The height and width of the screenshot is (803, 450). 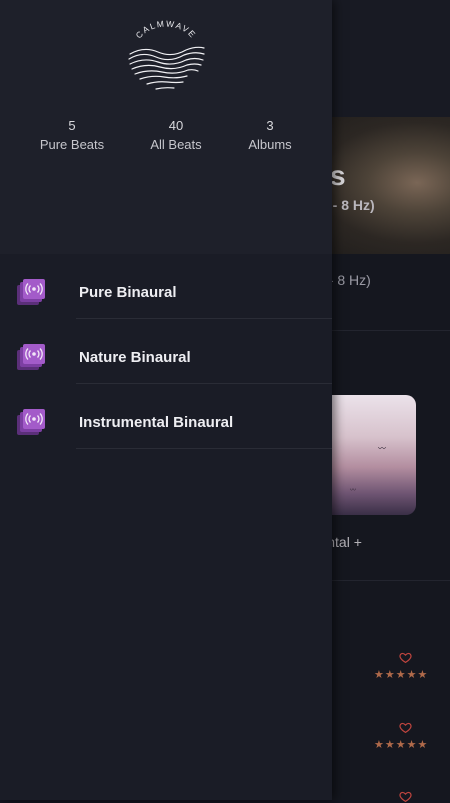 I want to click on stat-albums: 3 Albums, so click(x=270, y=137).